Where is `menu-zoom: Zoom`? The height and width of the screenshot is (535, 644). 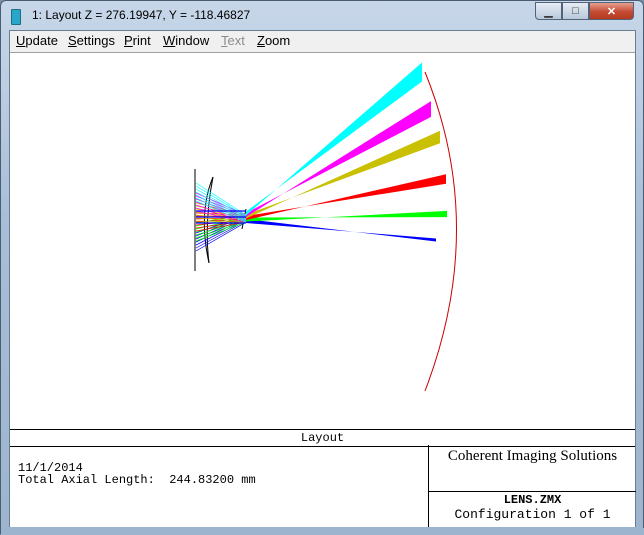 menu-zoom: Zoom is located at coordinates (273, 40).